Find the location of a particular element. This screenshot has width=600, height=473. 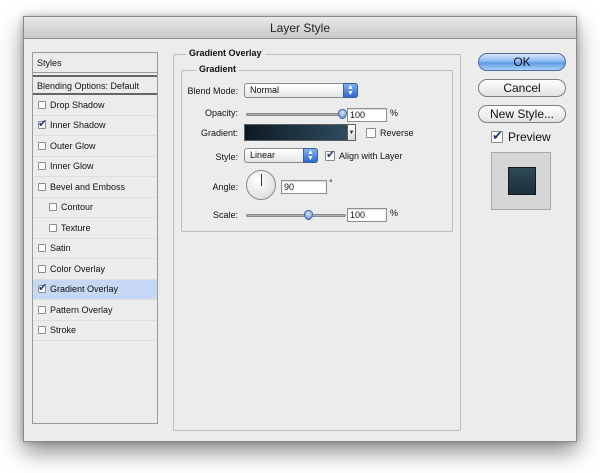

style-item-pattern-overlay: Pattern Overlay is located at coordinates (95, 310).